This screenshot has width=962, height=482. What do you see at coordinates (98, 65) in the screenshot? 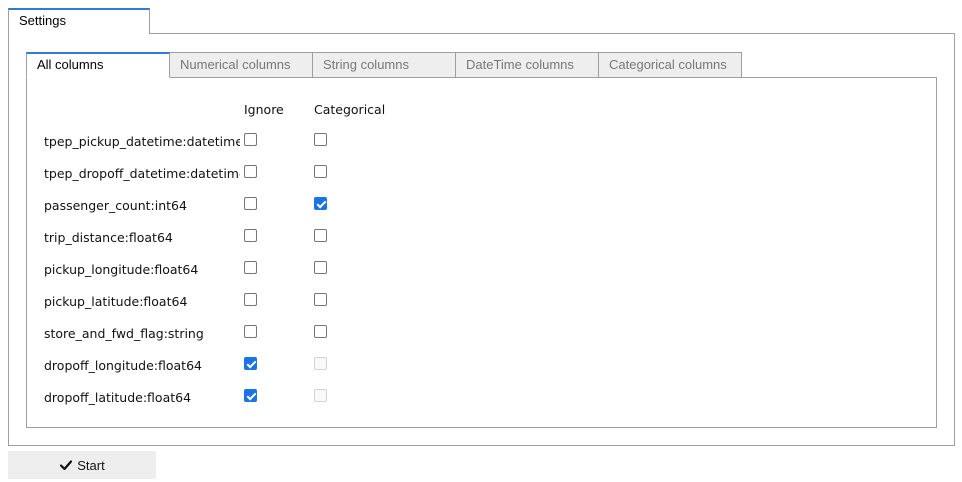
I see `tab-all-columns: All columns` at bounding box center [98, 65].